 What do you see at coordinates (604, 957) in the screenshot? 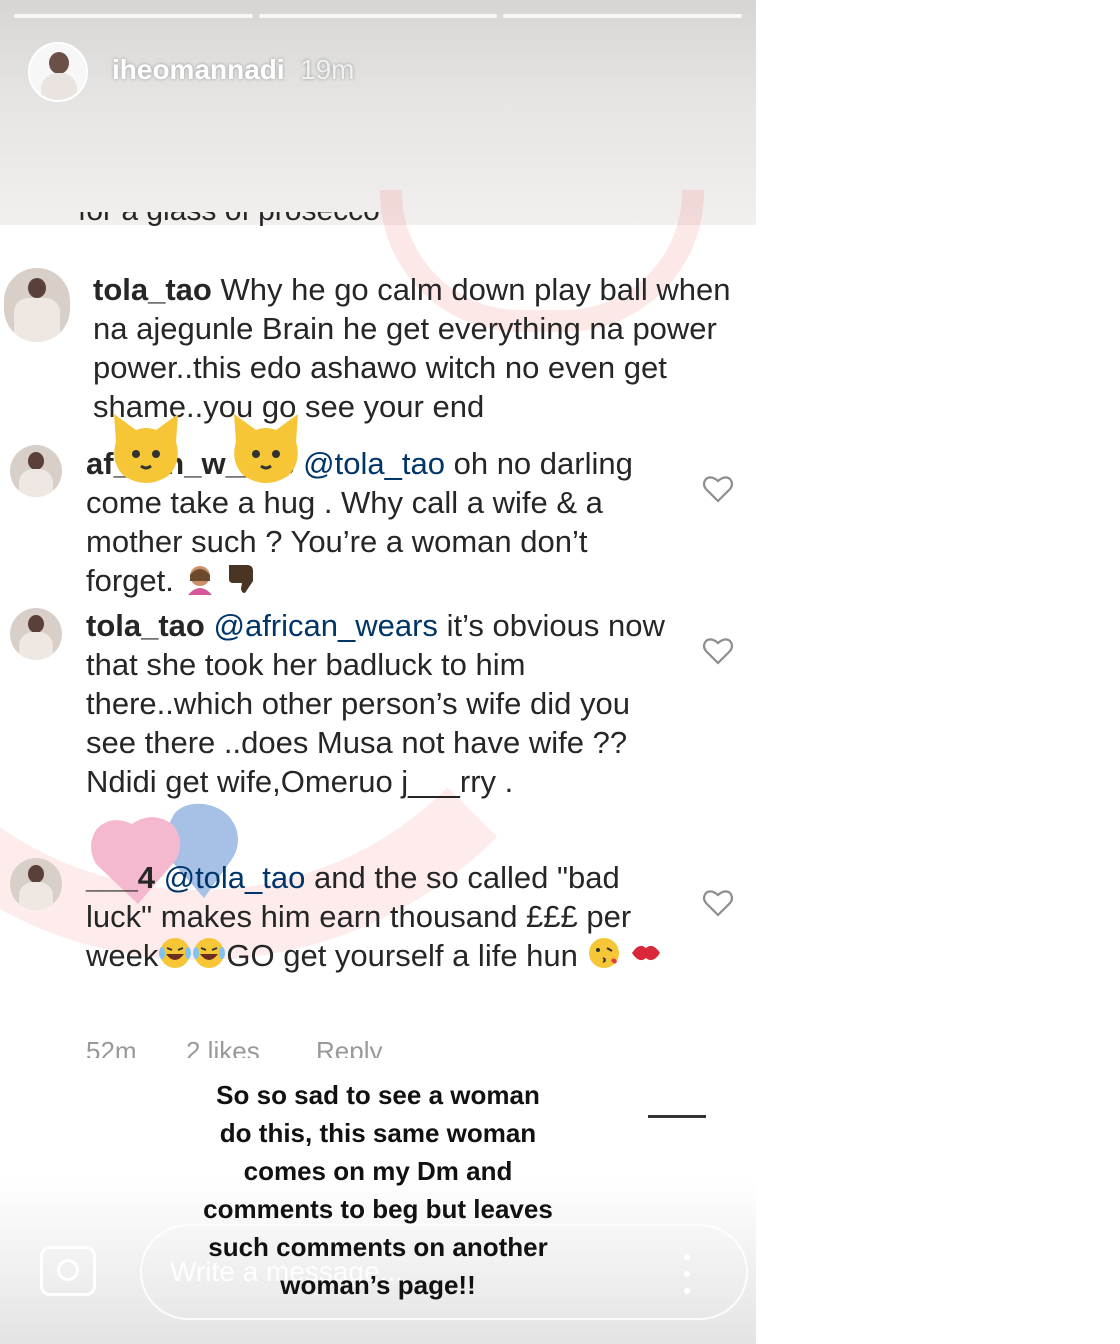
I see `kissing-face-emoji-icon` at bounding box center [604, 957].